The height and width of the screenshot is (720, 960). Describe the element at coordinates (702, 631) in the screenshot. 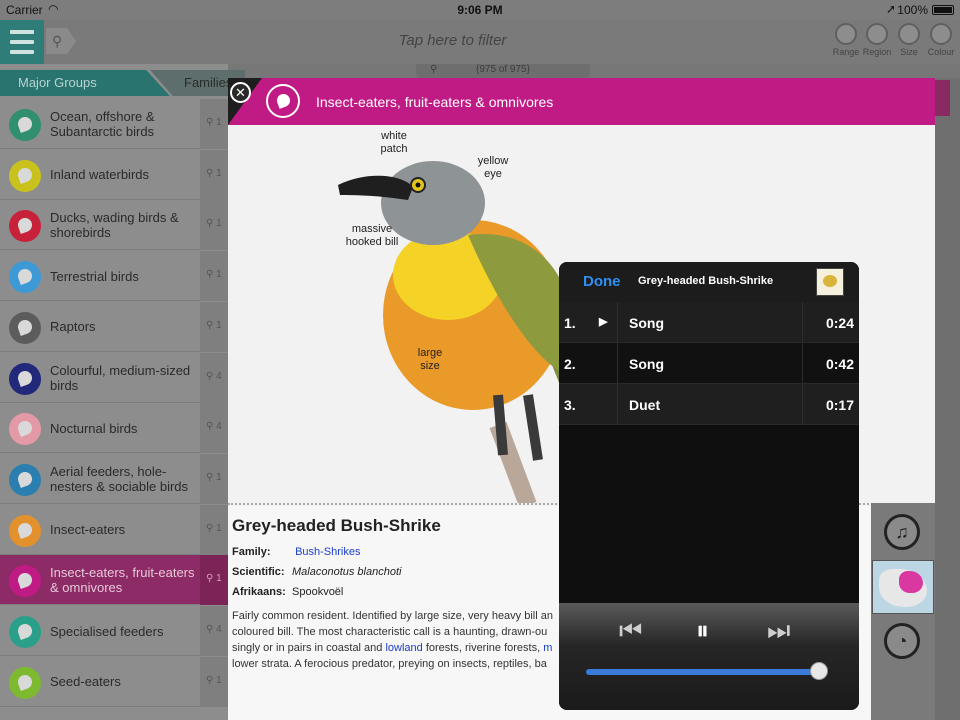

I see `pause-icon: ⏸` at that location.